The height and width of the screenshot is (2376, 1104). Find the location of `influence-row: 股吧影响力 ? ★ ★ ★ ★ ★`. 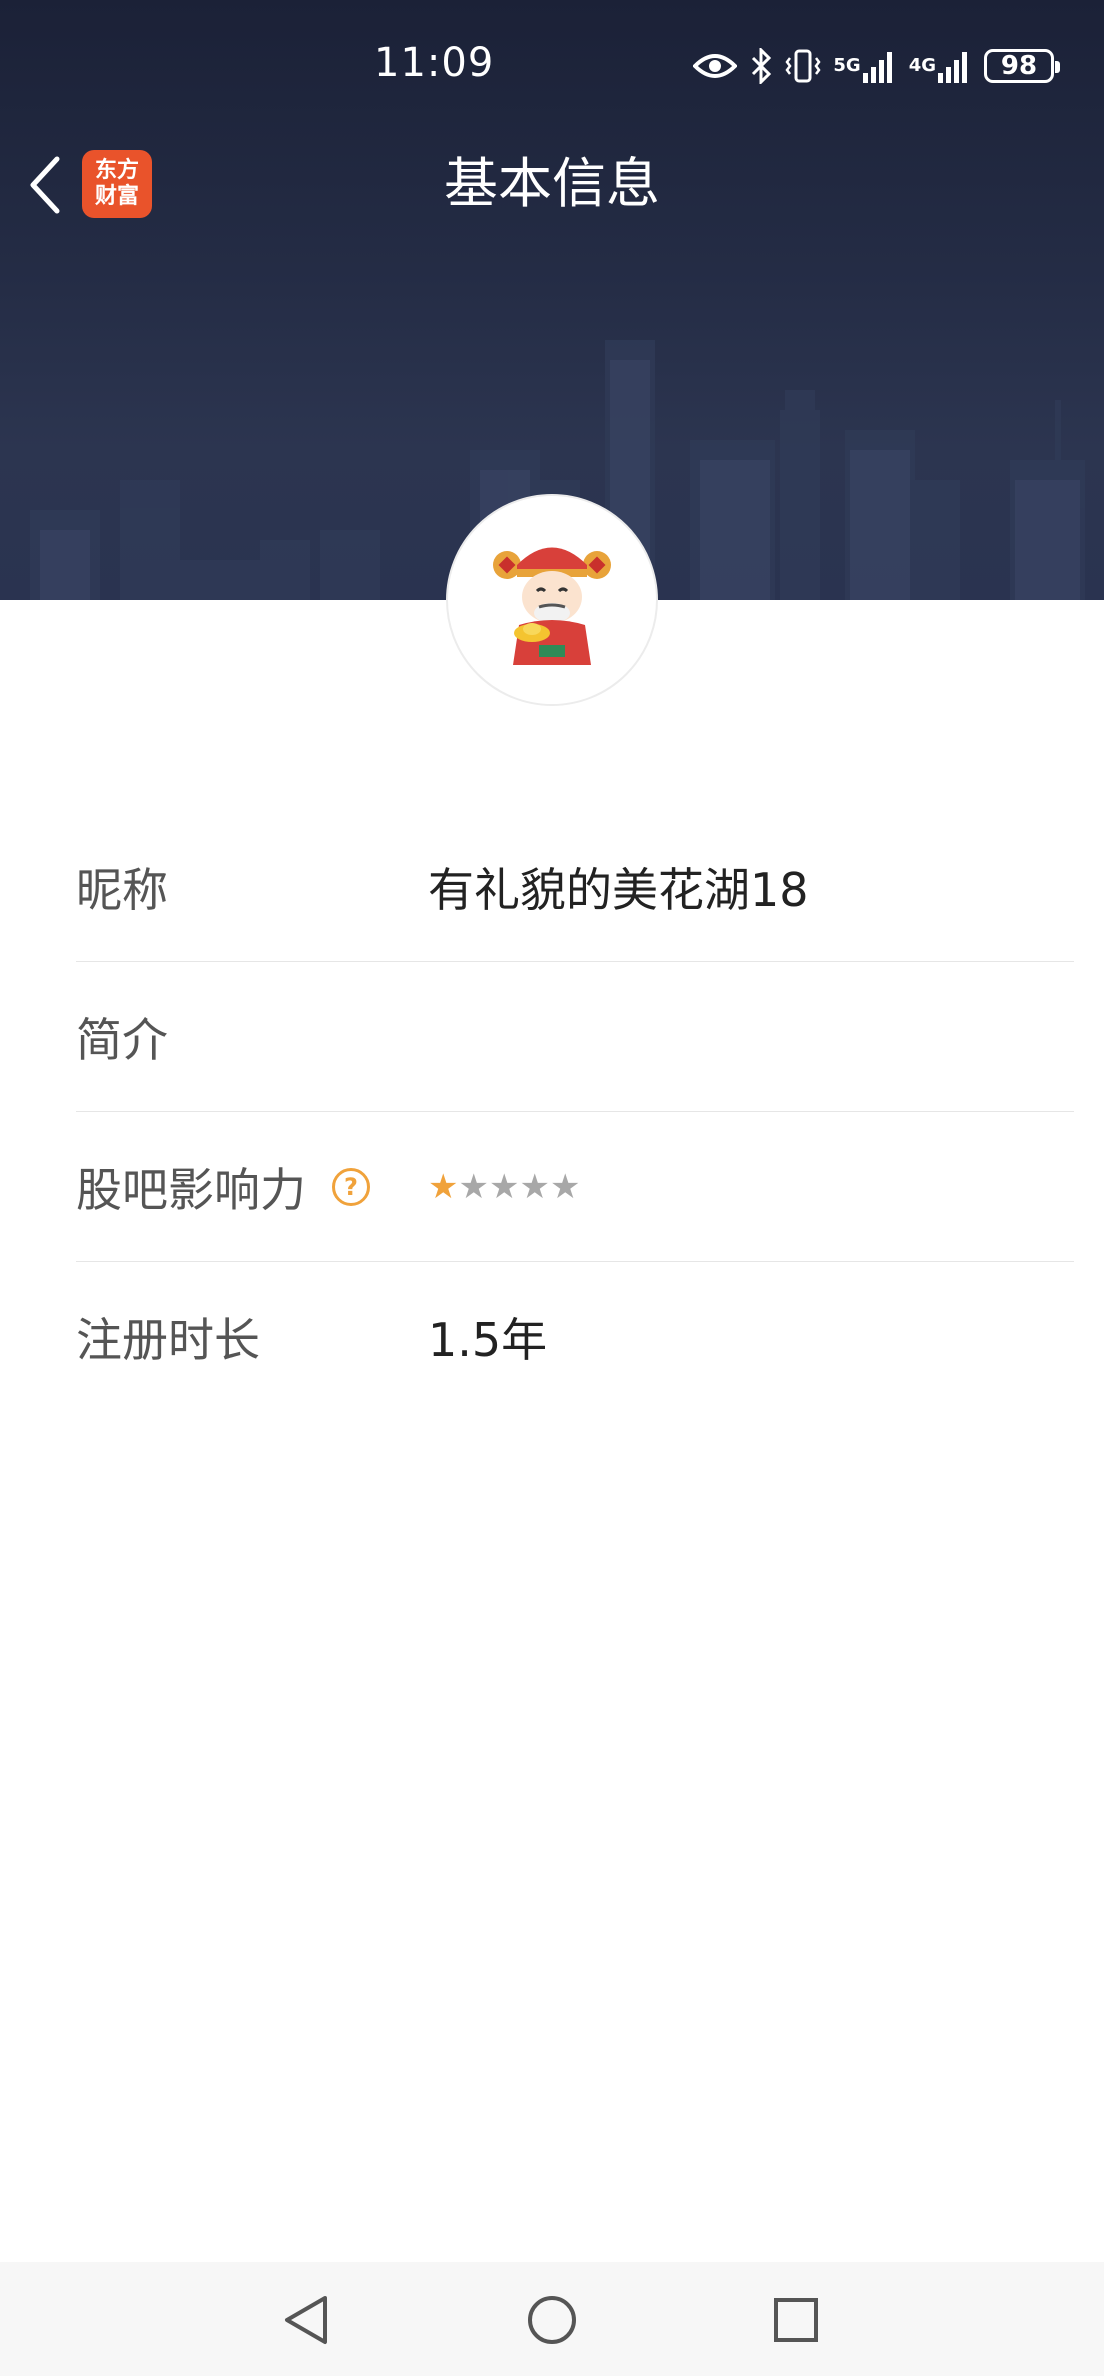

influence-row: 股吧影响力 ? ★ ★ ★ ★ ★ is located at coordinates (575, 1187).